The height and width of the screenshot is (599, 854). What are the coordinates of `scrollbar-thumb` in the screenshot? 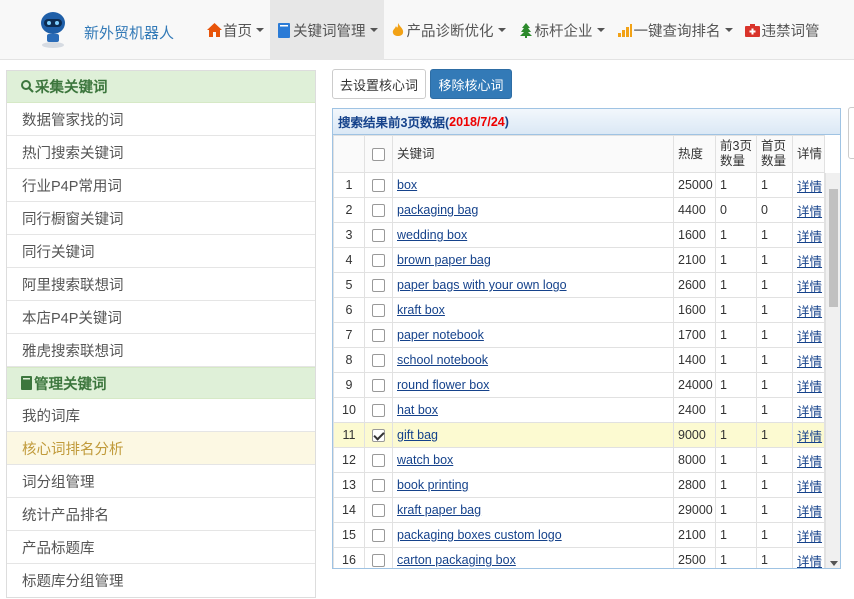 It's located at (833, 248).